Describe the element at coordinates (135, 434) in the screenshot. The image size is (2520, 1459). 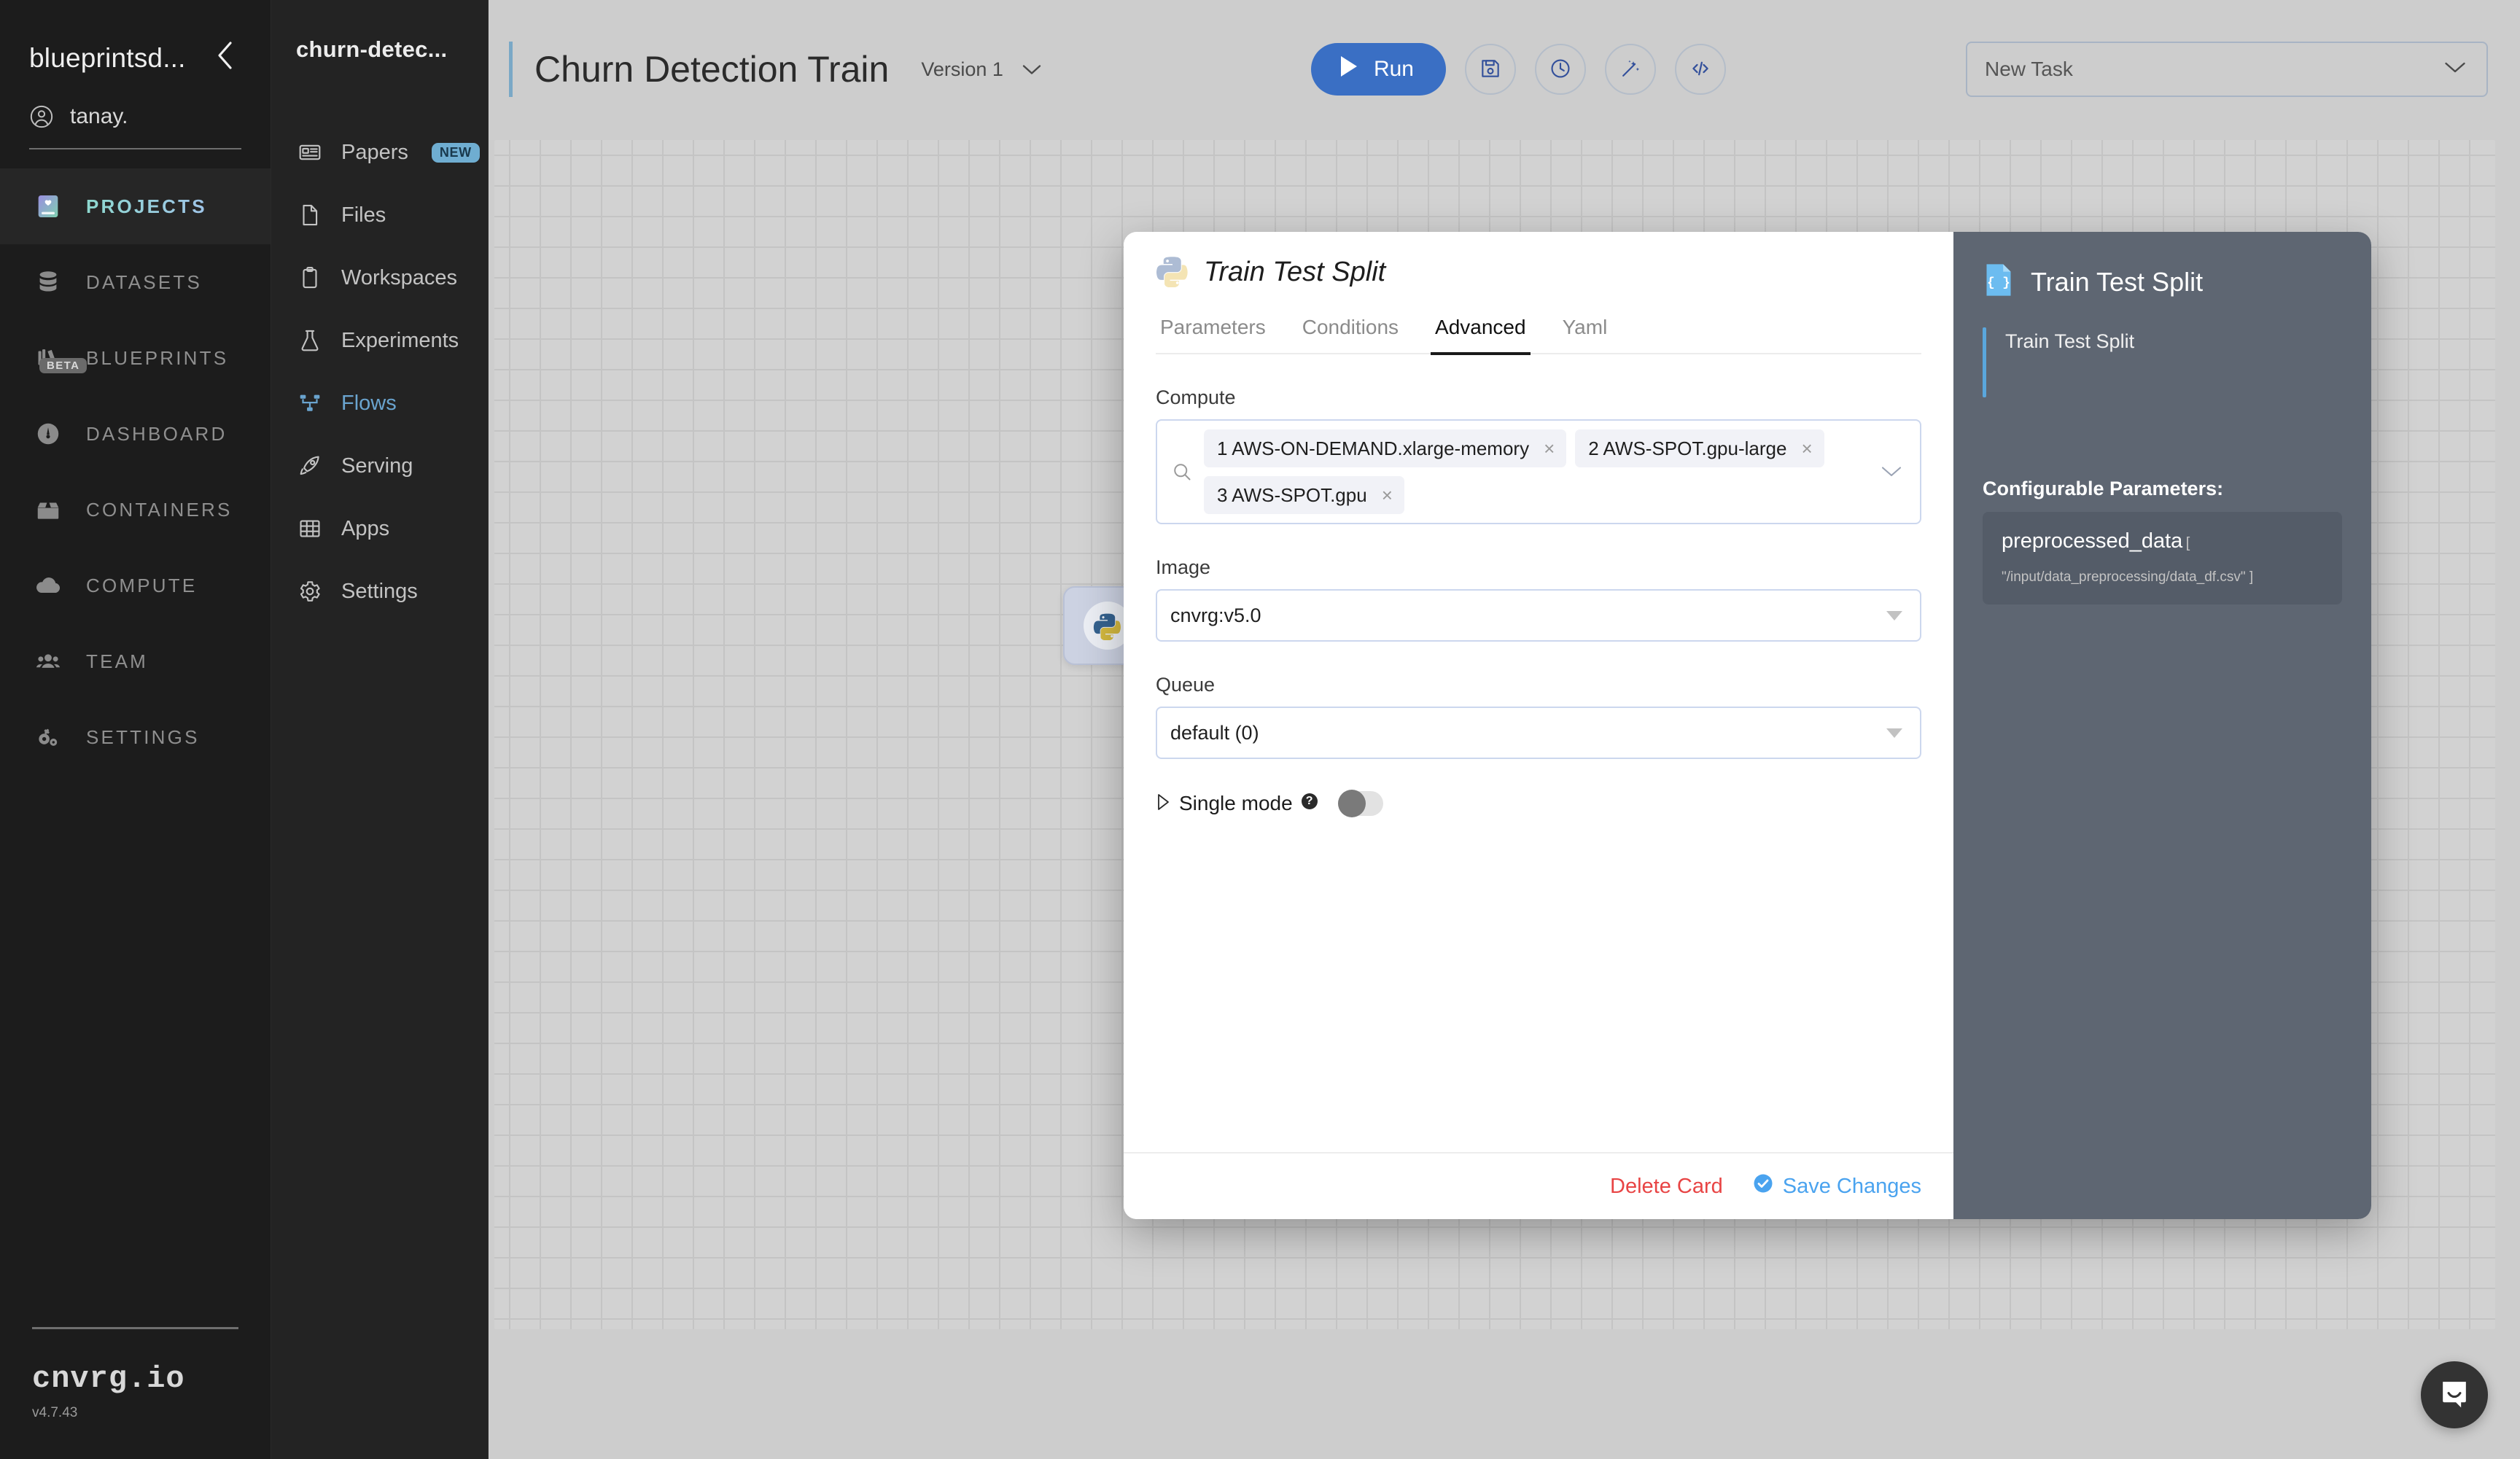
I see `sidebar-item-dashboard: DASHBOARD` at that location.